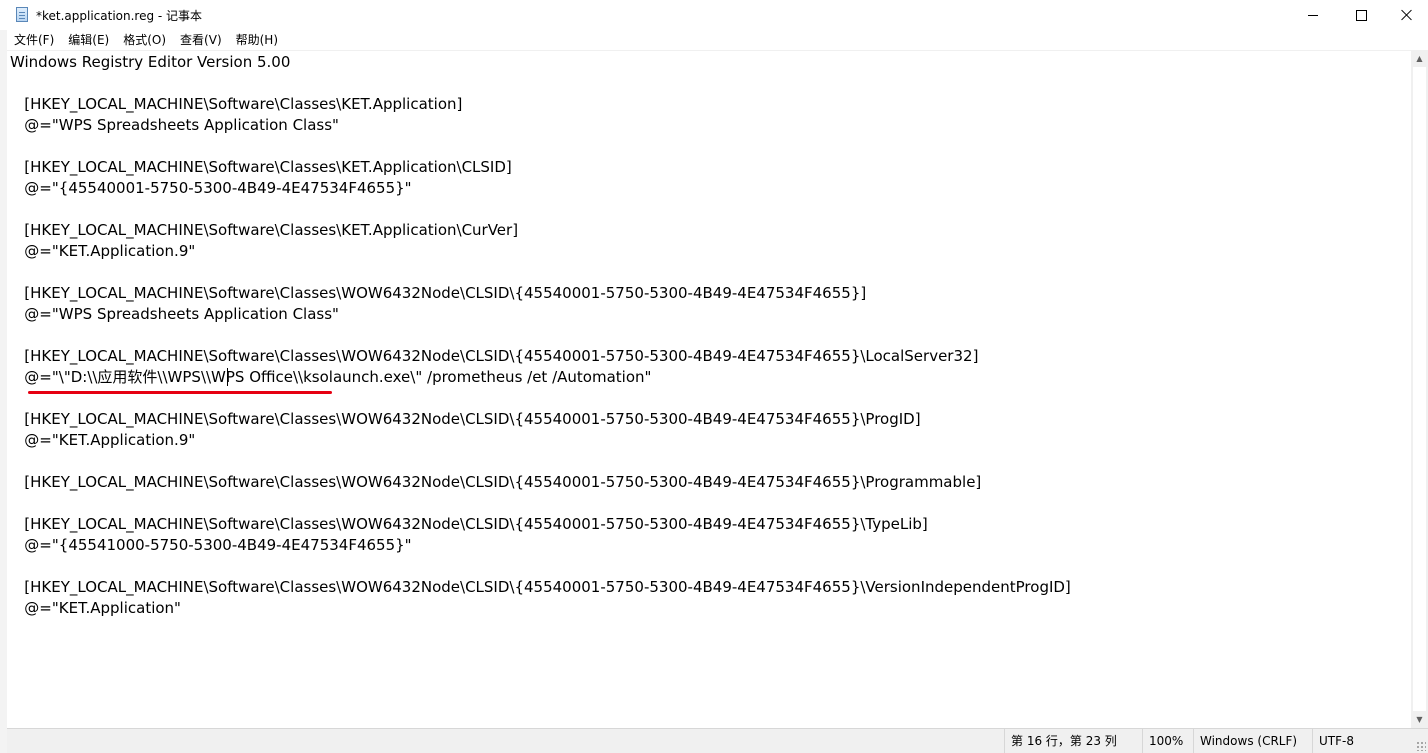 This screenshot has width=1428, height=753. Describe the element at coordinates (150, 62) in the screenshot. I see `editor-line: Windows Registry Editor Version 5.00` at that location.